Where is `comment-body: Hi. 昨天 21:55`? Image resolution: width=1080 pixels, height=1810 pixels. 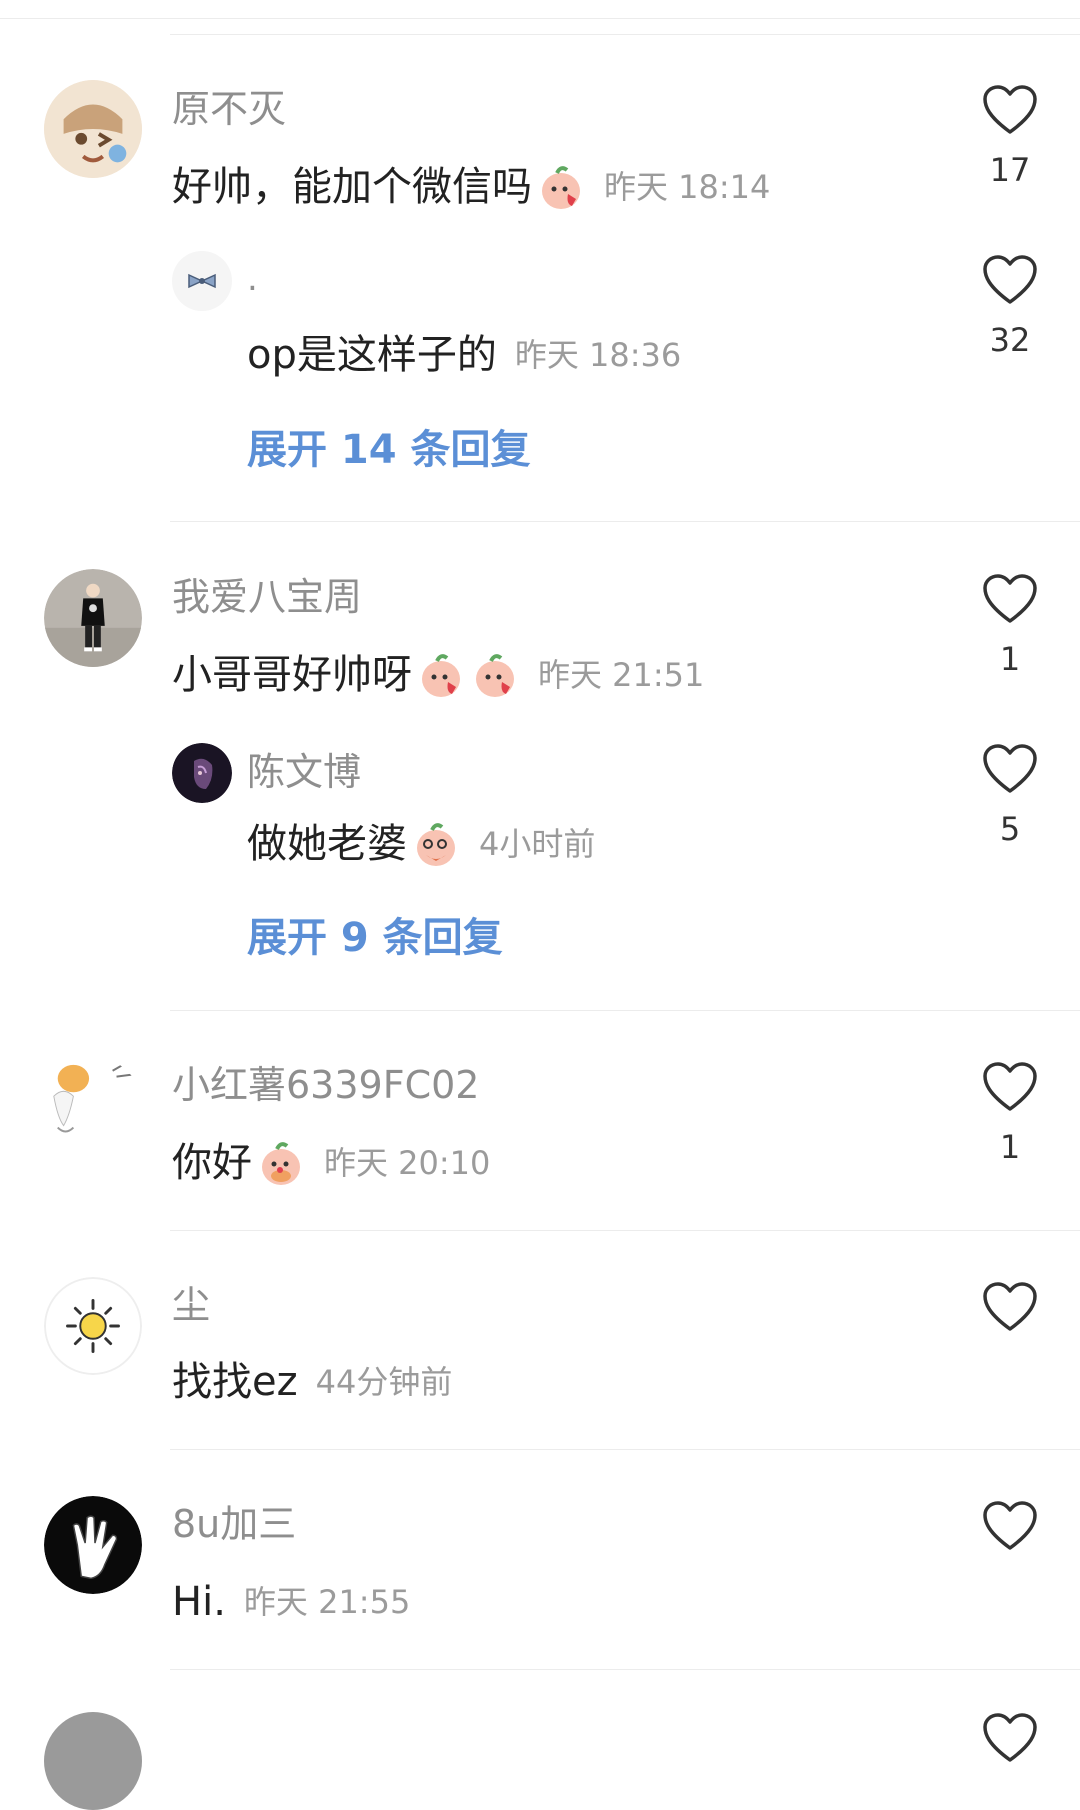
comment-body: Hi. 昨天 21:55 is located at coordinates (291, 1602).